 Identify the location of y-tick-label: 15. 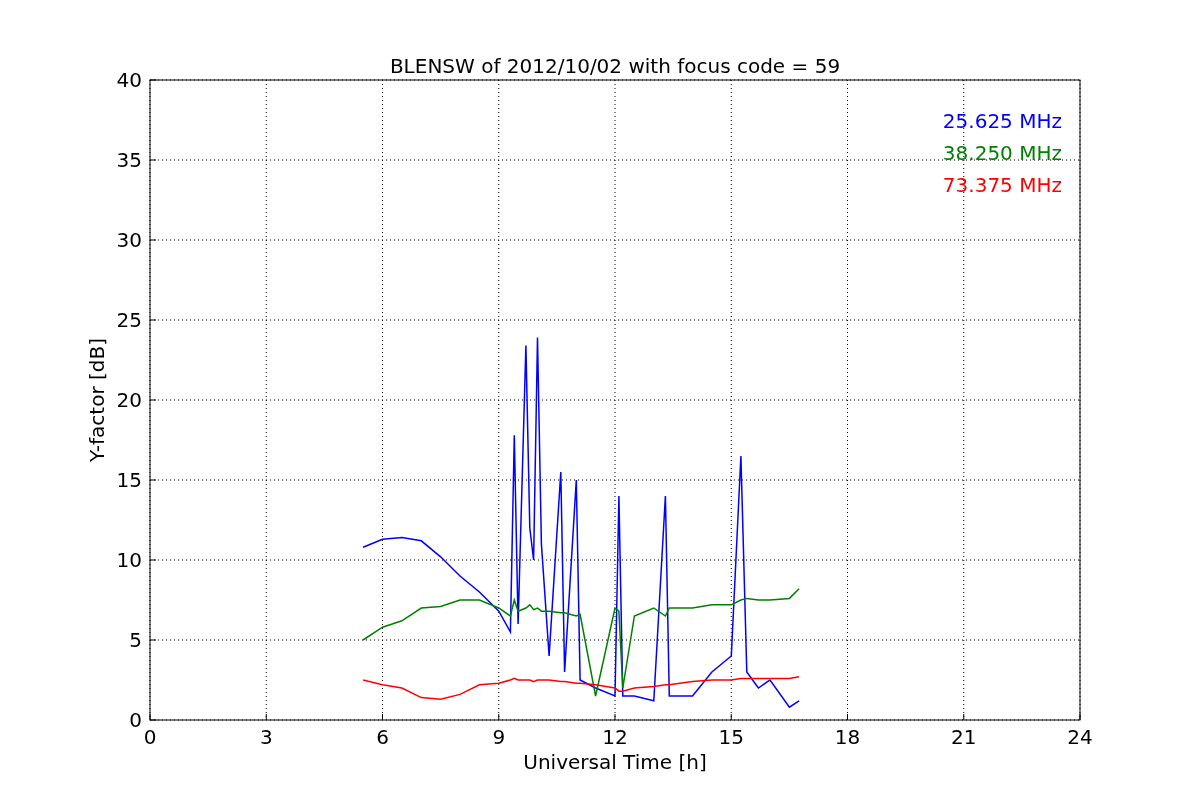
(129, 480).